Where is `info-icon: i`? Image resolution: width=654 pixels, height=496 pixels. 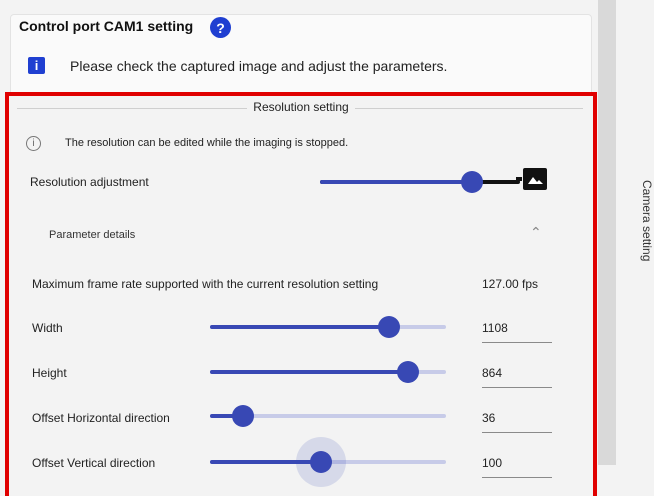 info-icon: i is located at coordinates (36, 65).